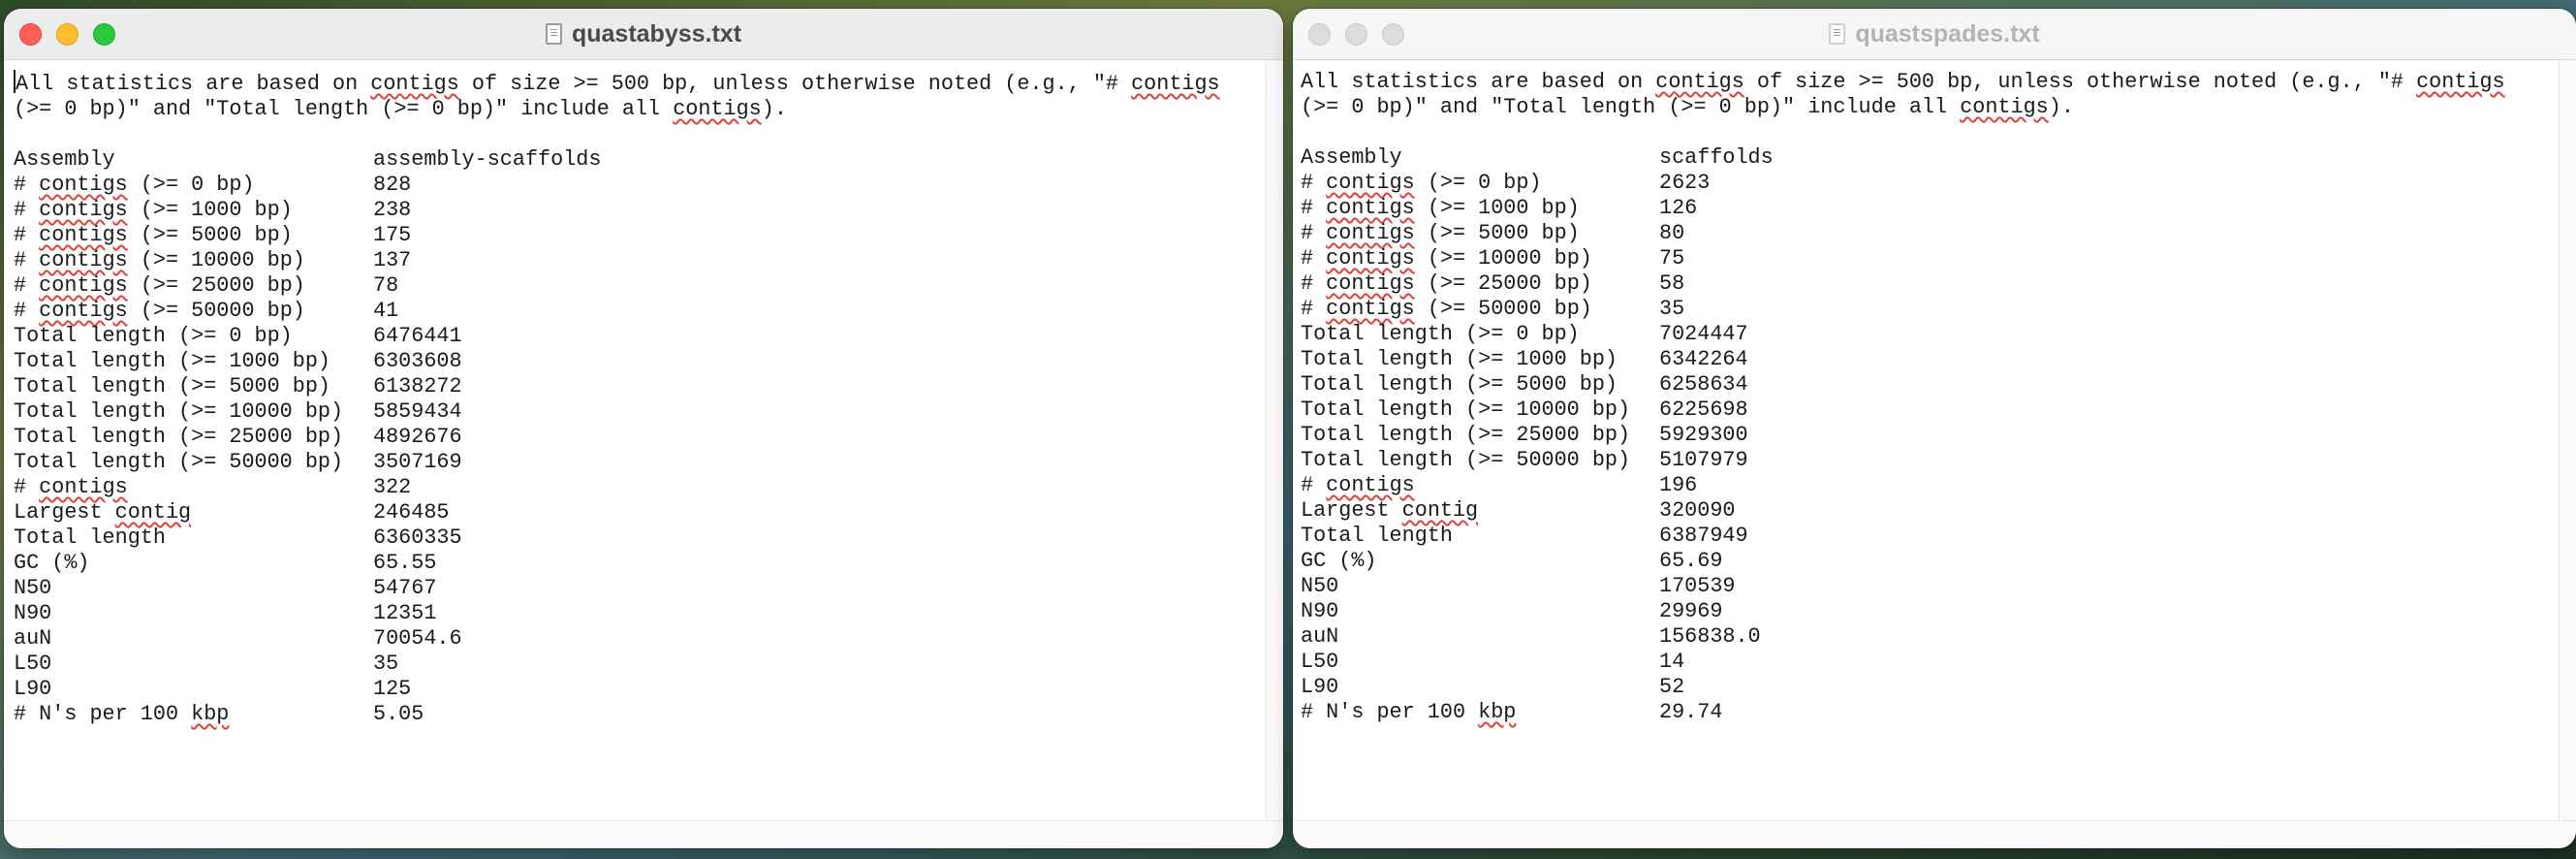 The width and height of the screenshot is (2576, 859). Describe the element at coordinates (1703, 435) in the screenshot. I see `stat-value: 5929300` at that location.